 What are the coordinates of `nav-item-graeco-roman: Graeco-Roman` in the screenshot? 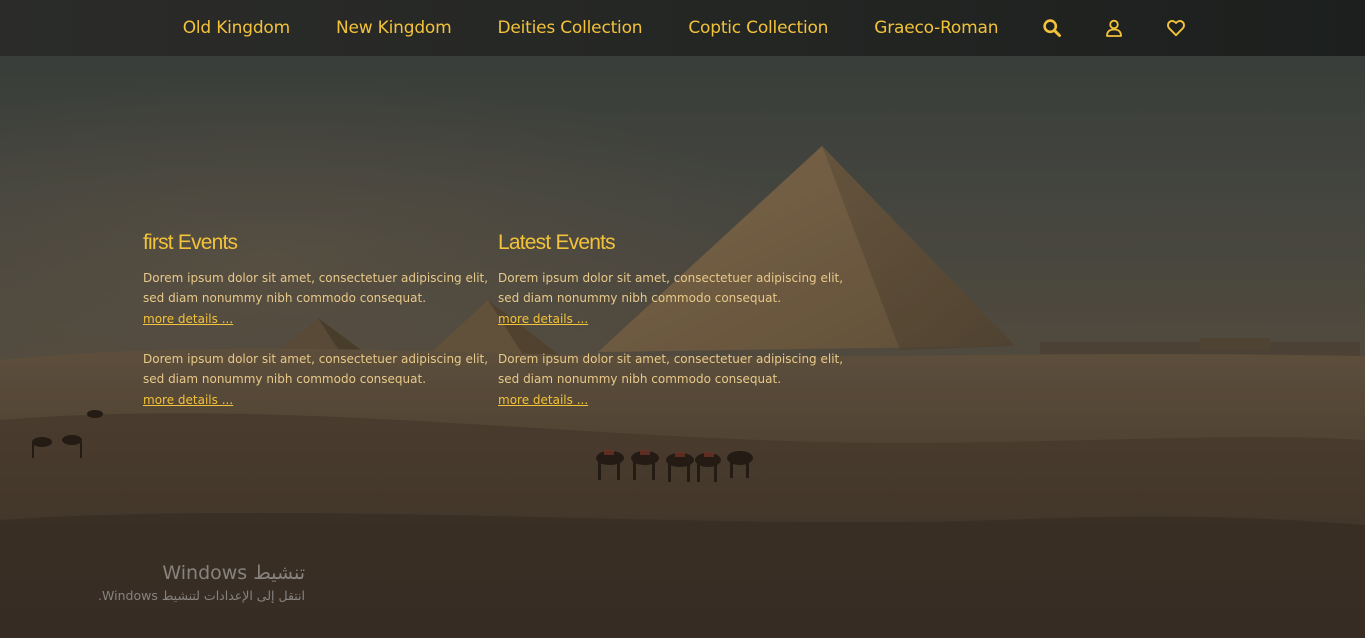 It's located at (936, 28).